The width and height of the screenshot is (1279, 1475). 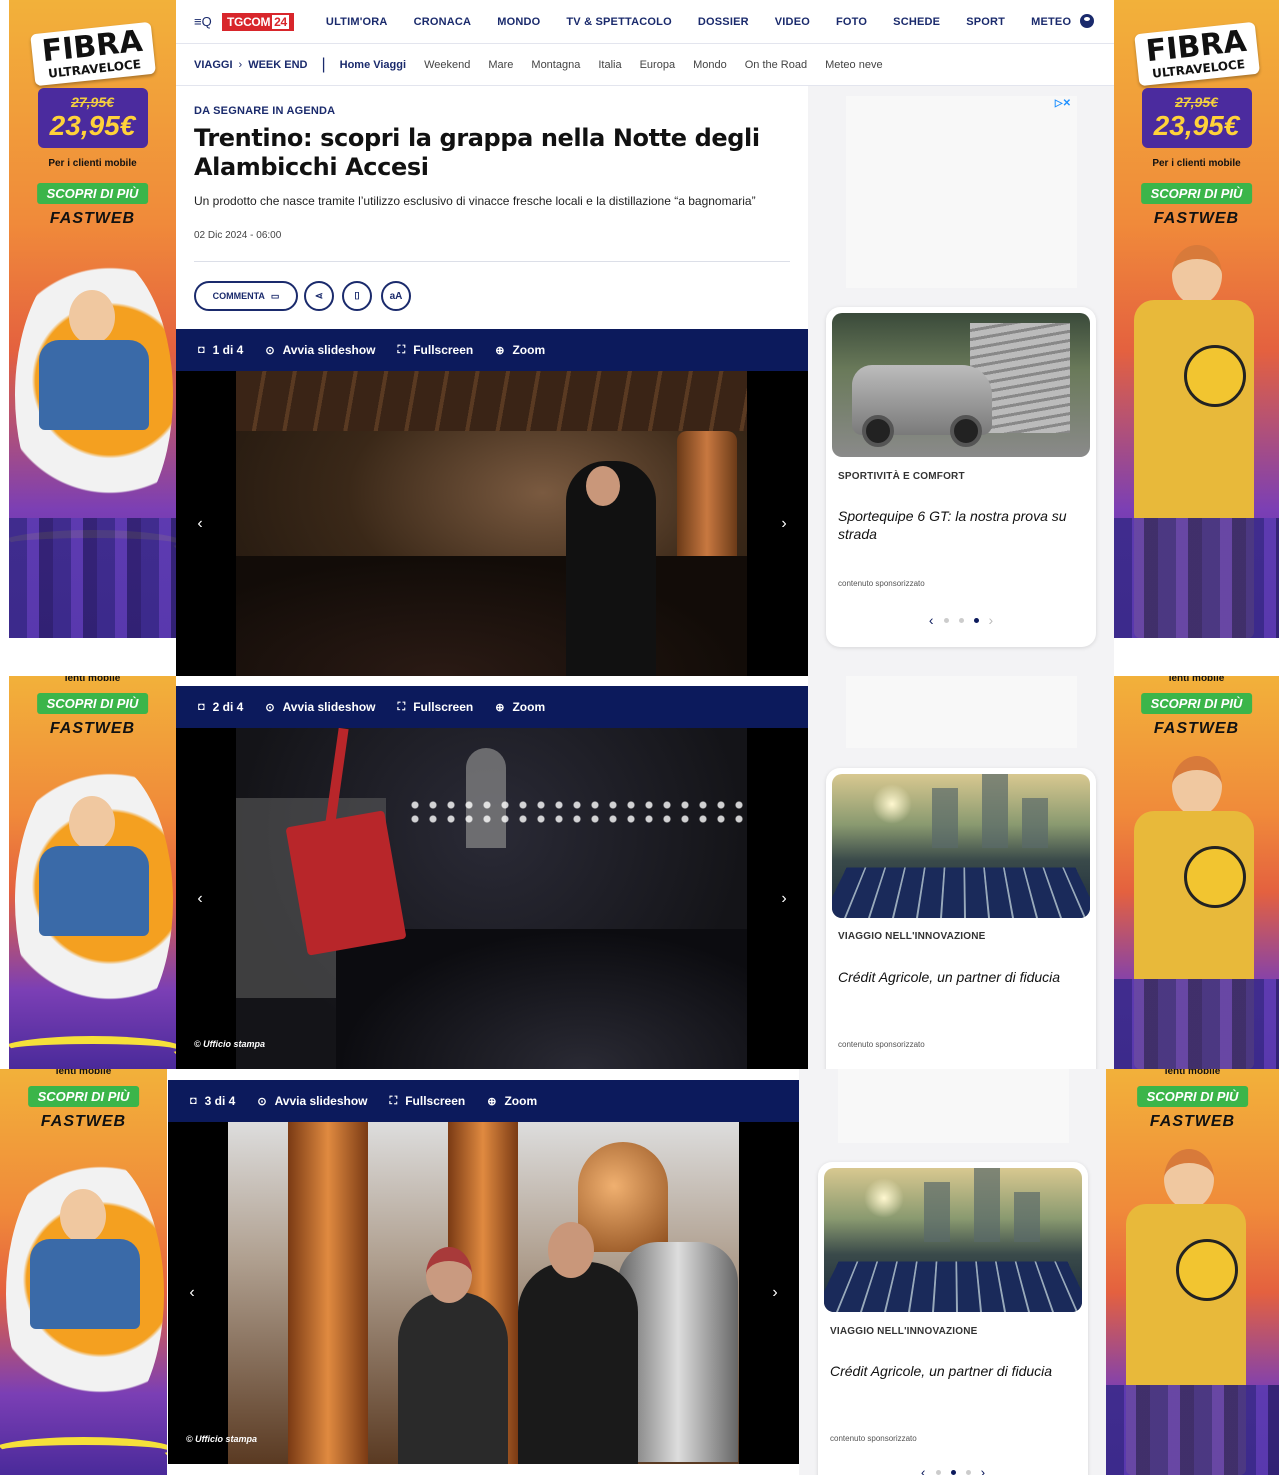 I want to click on ad-helmet, so click(x=1207, y=1270).